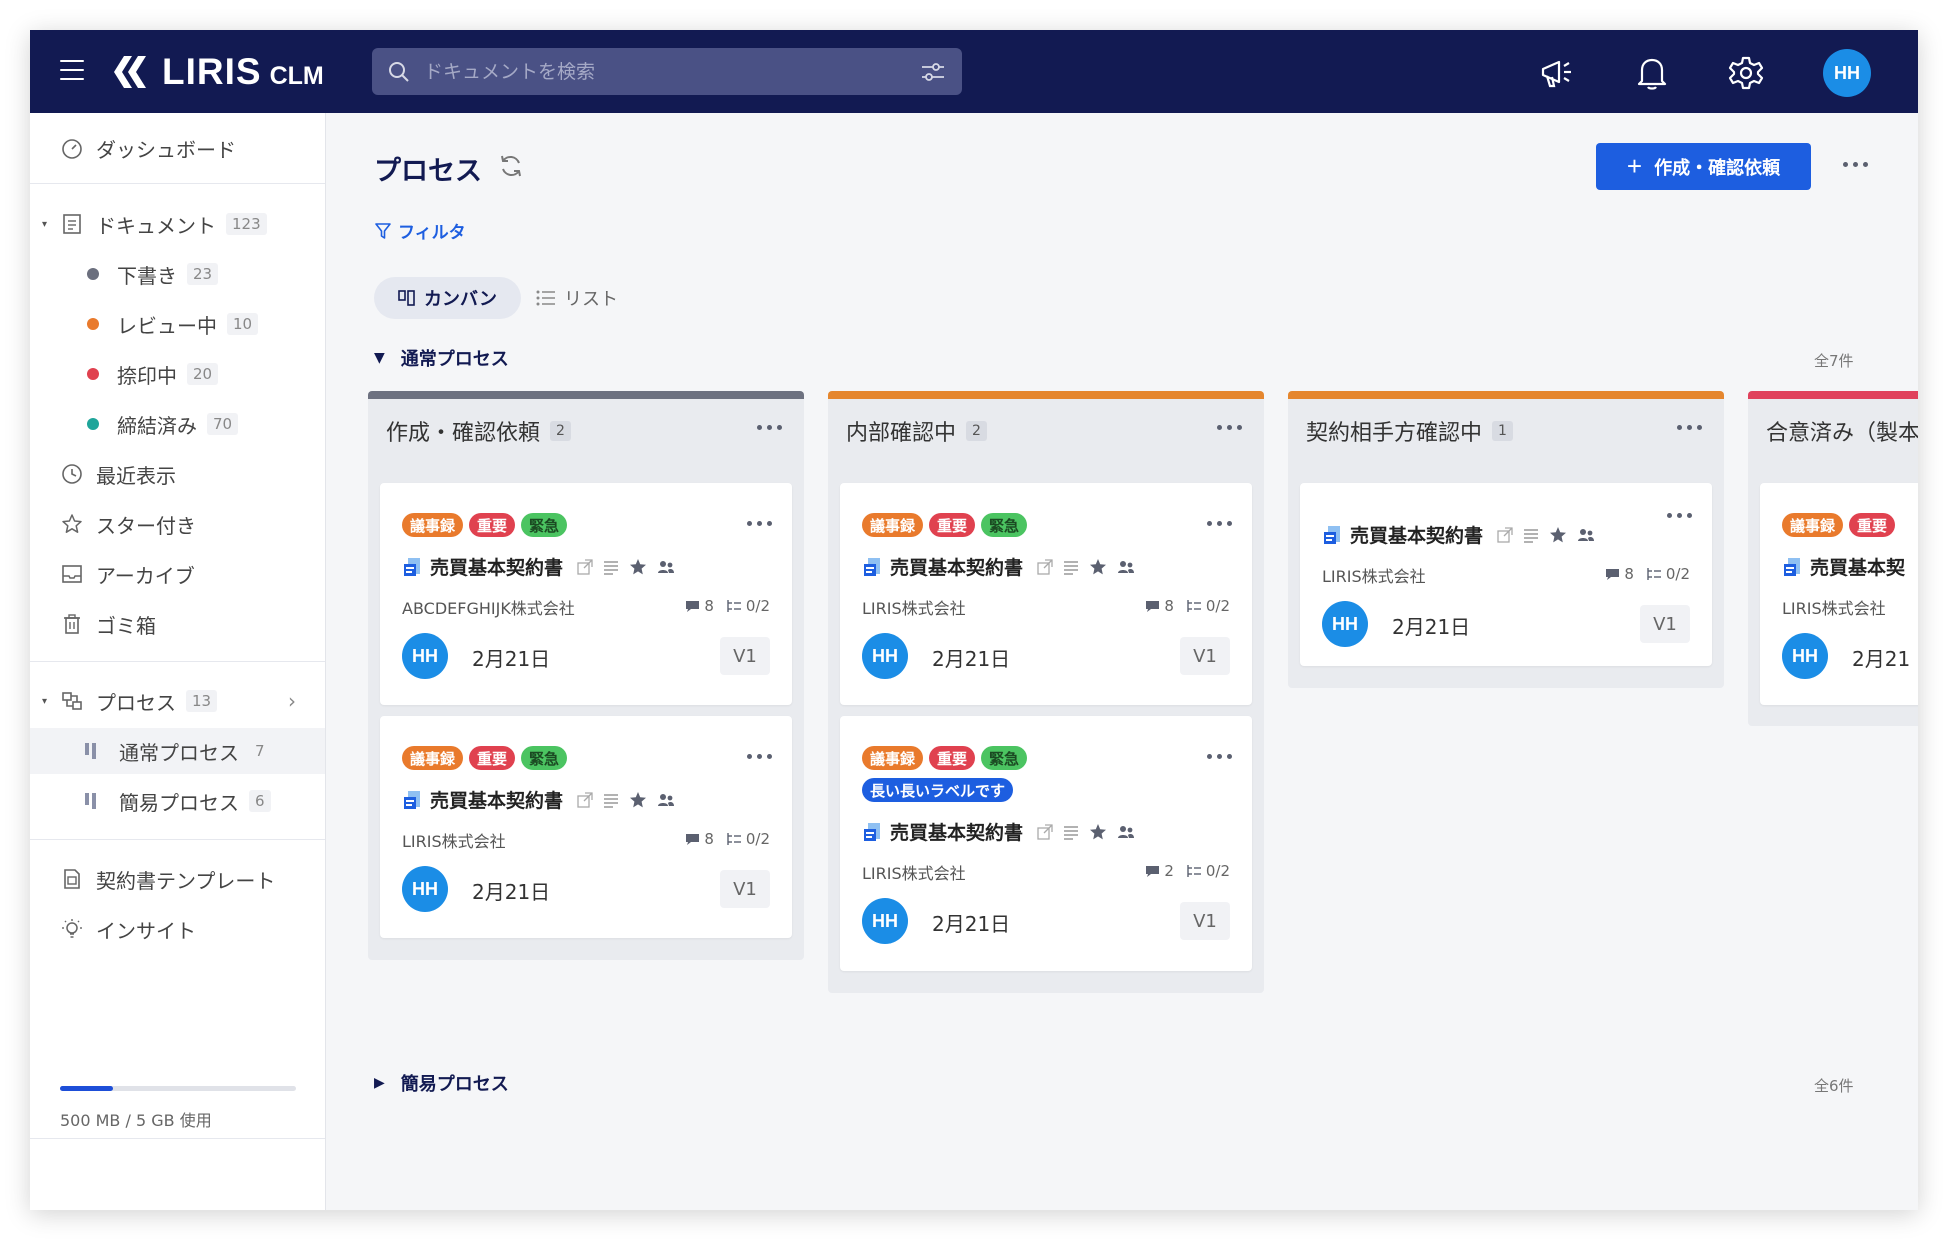  What do you see at coordinates (1839, 594) in the screenshot?
I see `process-card: 議事録 重要 売買基本契 LIRIS株式会社 HH 2月21` at bounding box center [1839, 594].